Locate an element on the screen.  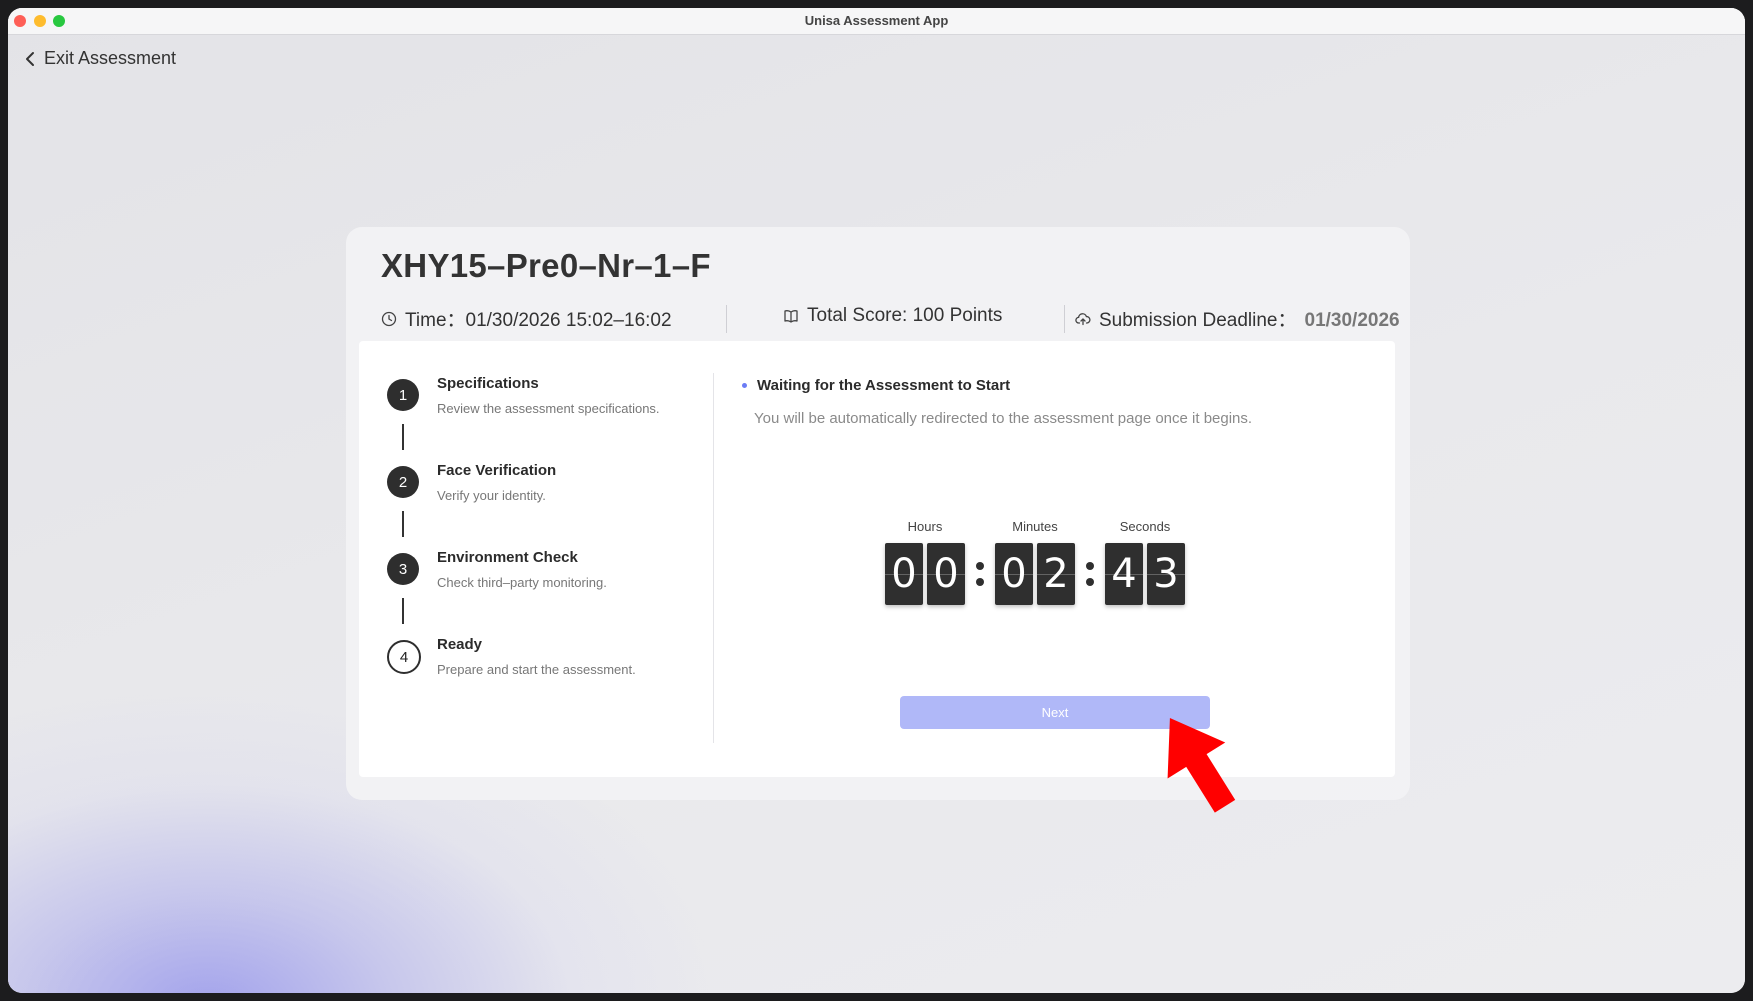
step-number: 2 is located at coordinates (403, 482).